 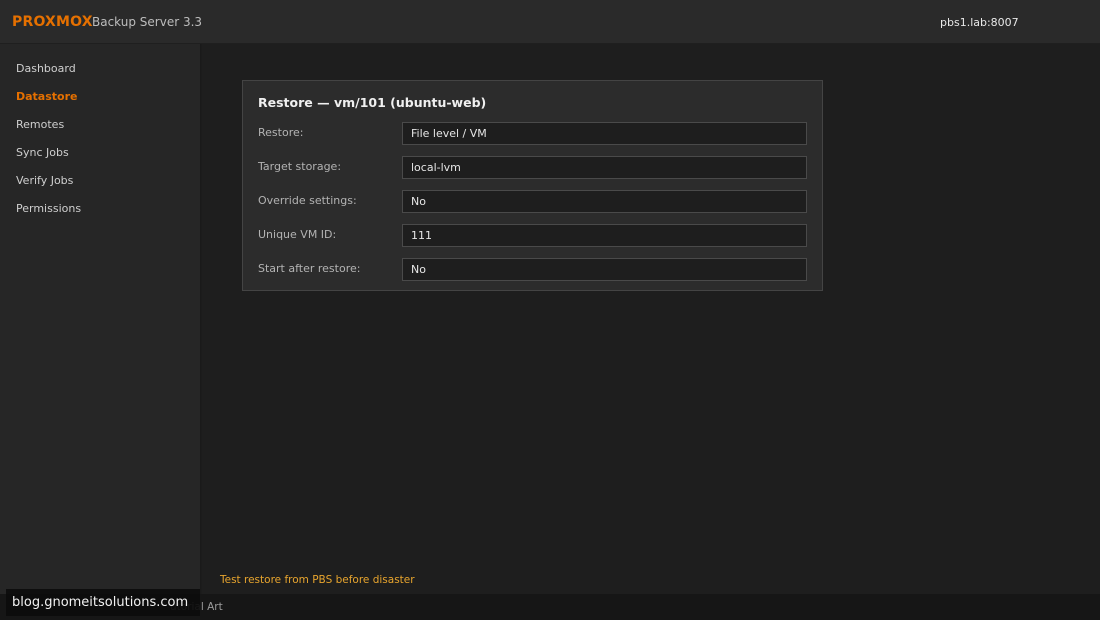 I want to click on proxmox-logo: PROXMOX, so click(x=52, y=22).